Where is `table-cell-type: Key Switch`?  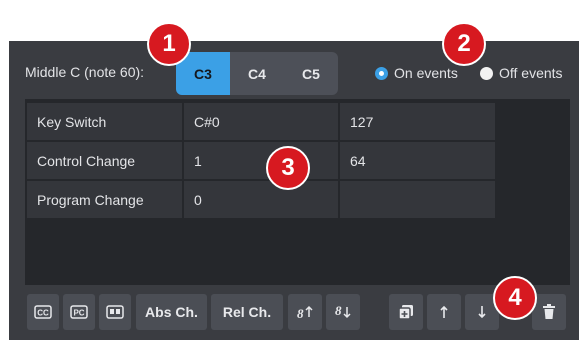
table-cell-type: Key Switch is located at coordinates (104, 121).